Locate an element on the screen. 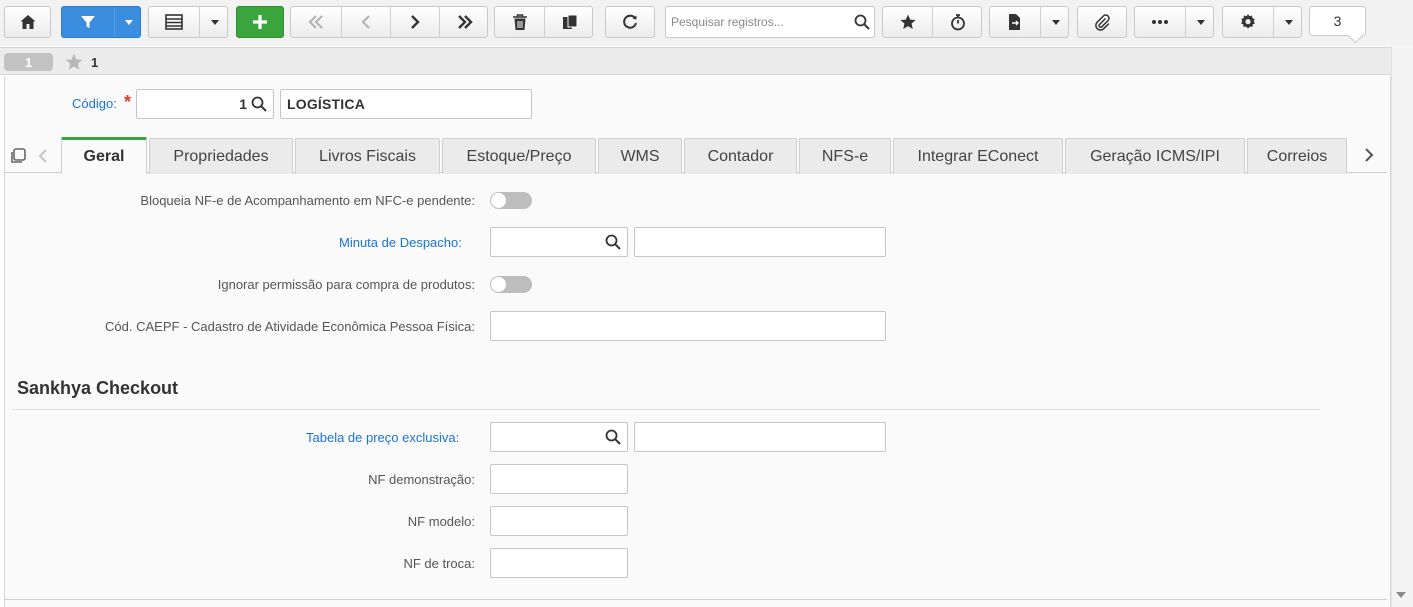  minuta-despacho-code-field is located at coordinates (559, 242).